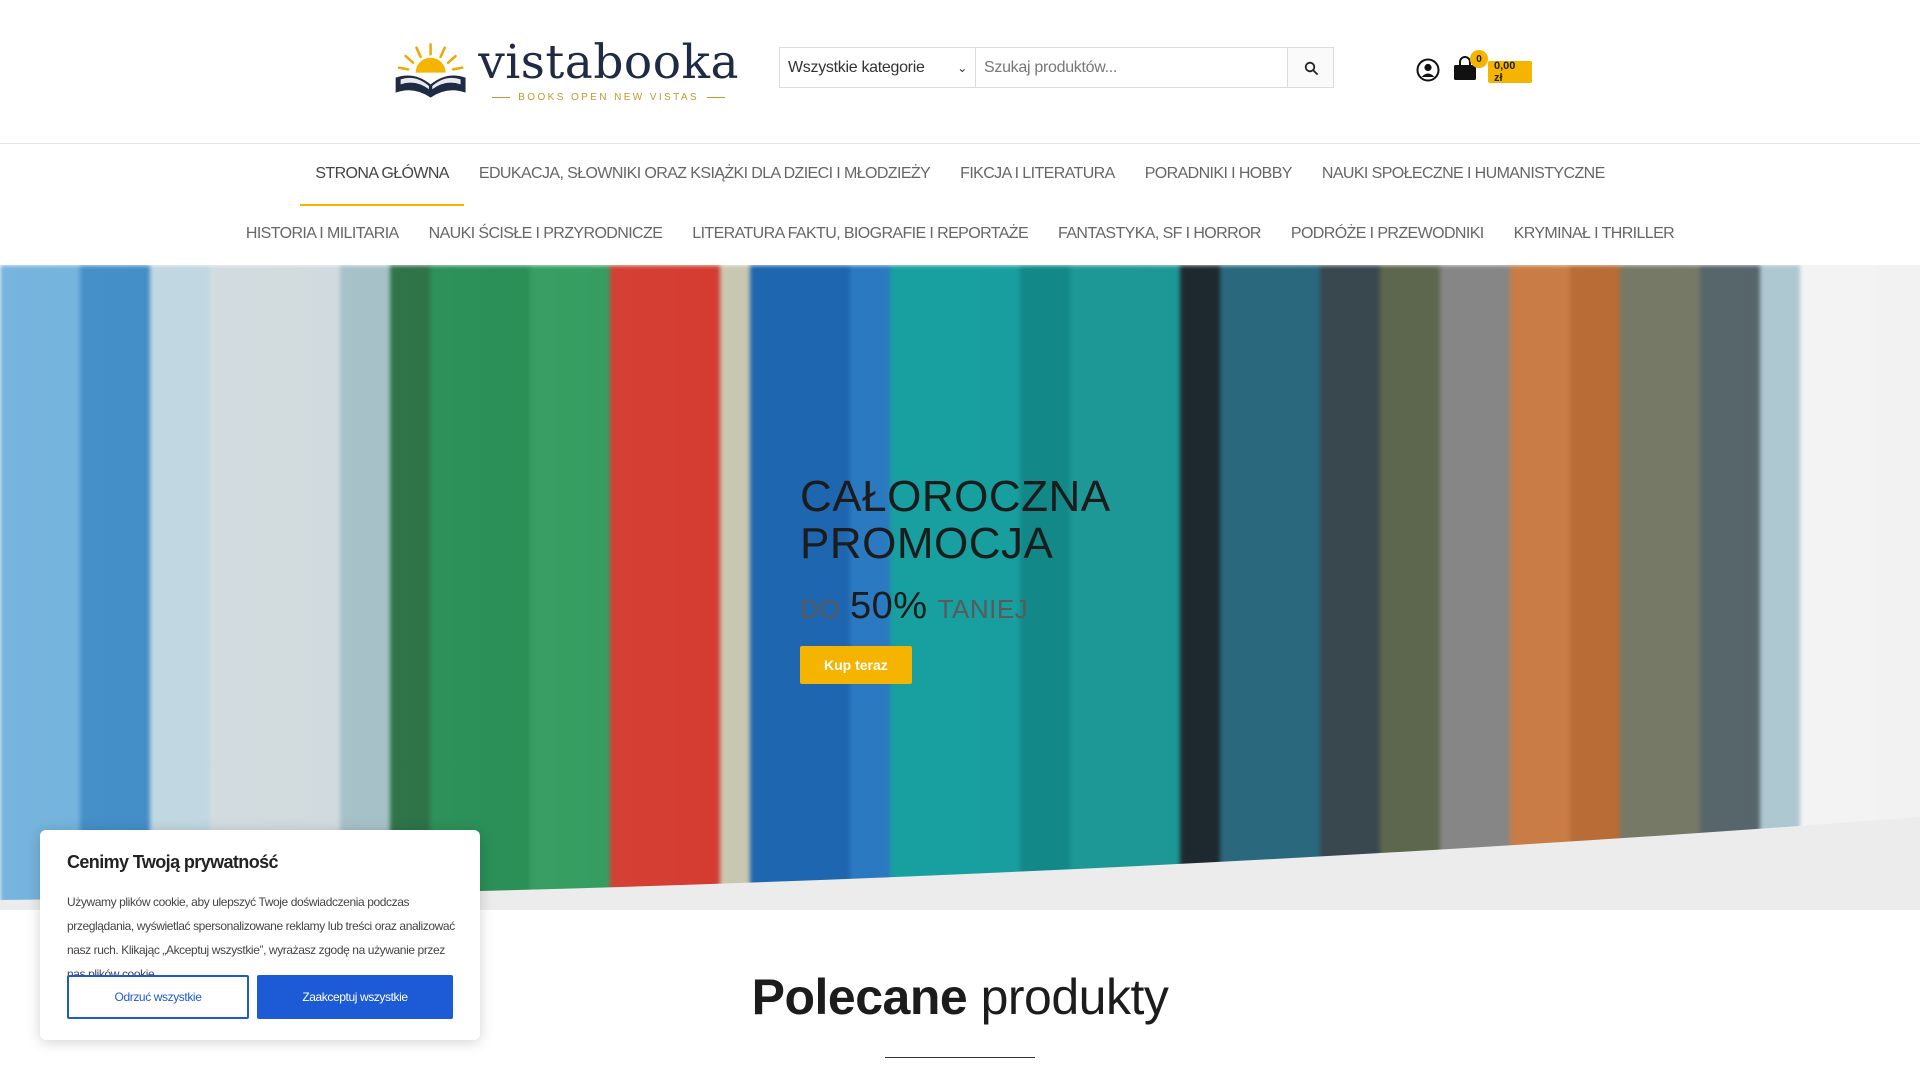 The height and width of the screenshot is (1080, 1920). Describe the element at coordinates (983, 609) in the screenshot. I see `hero-sub-suffix: TANIEJ` at that location.